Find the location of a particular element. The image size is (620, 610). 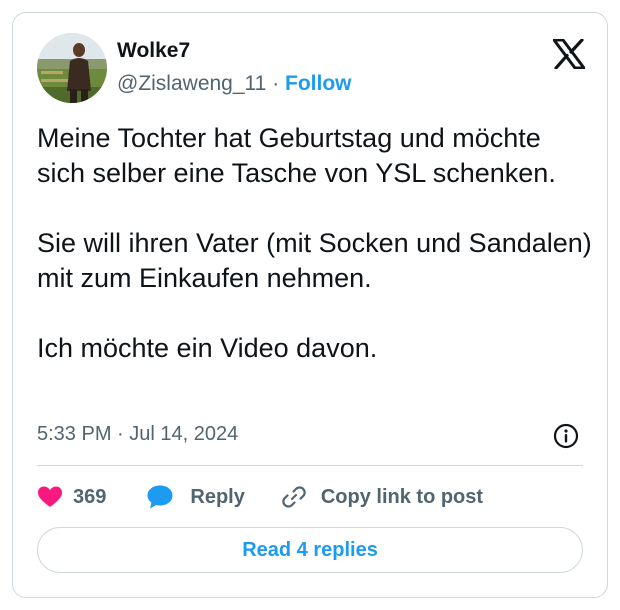

x-logo-icon is located at coordinates (569, 54).